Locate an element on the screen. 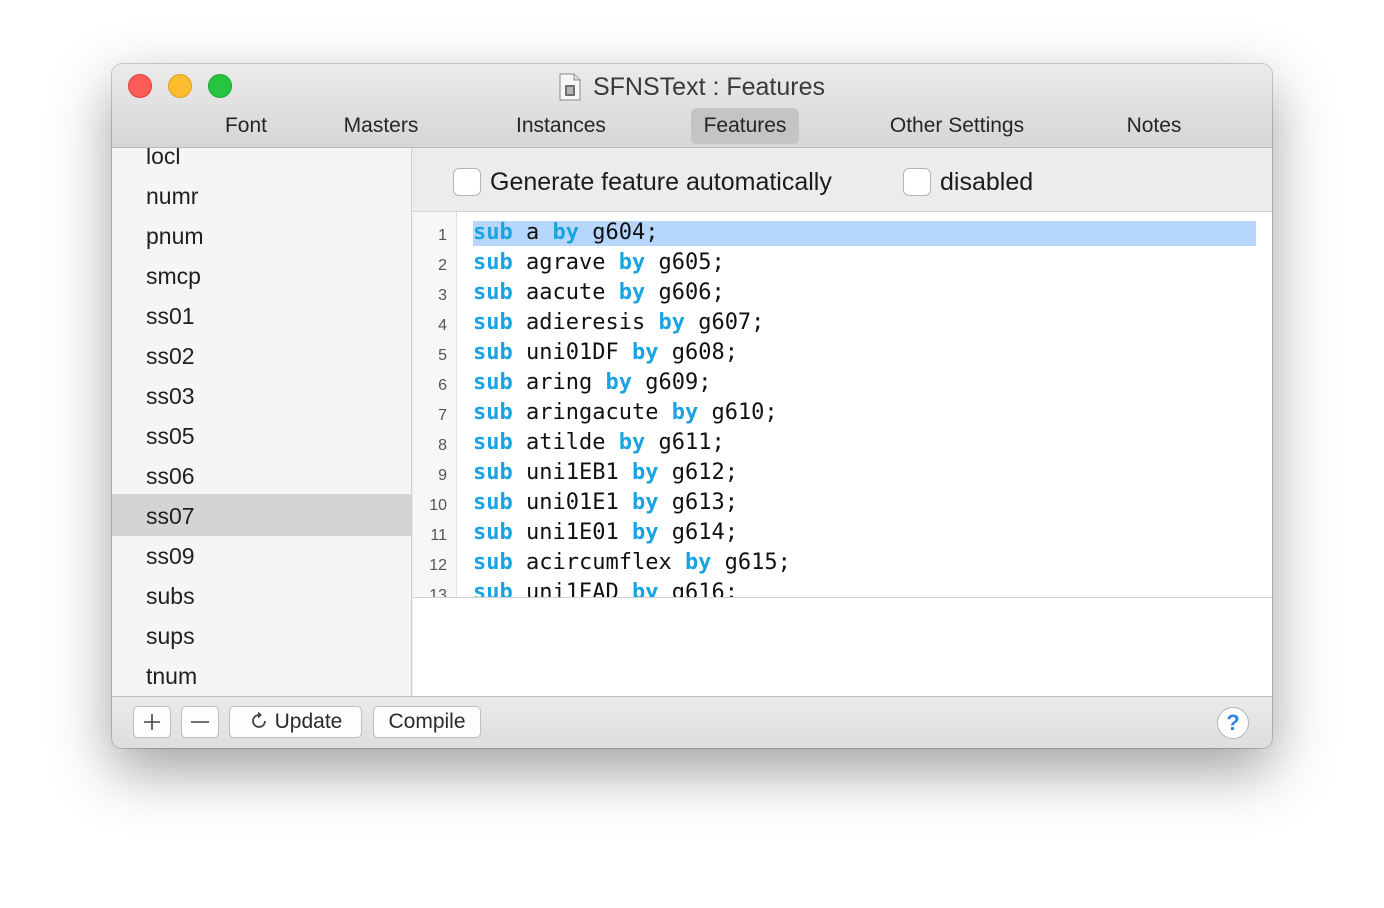  code-line: sub aring by g609; is located at coordinates (592, 383).